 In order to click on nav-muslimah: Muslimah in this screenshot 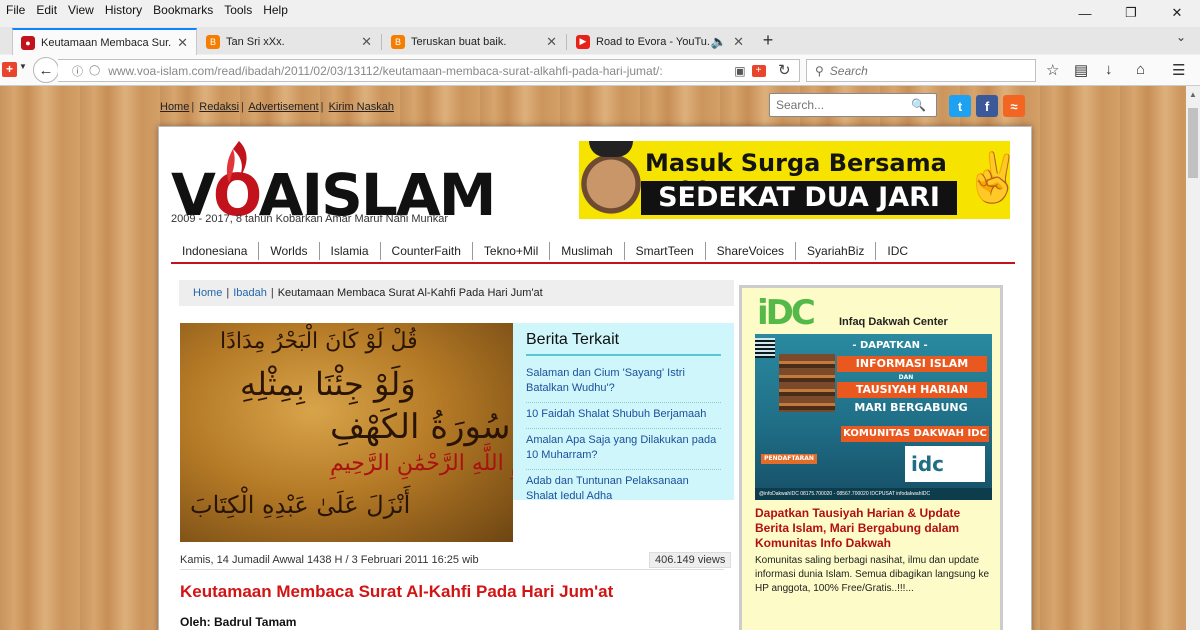, I will do `click(587, 251)`.